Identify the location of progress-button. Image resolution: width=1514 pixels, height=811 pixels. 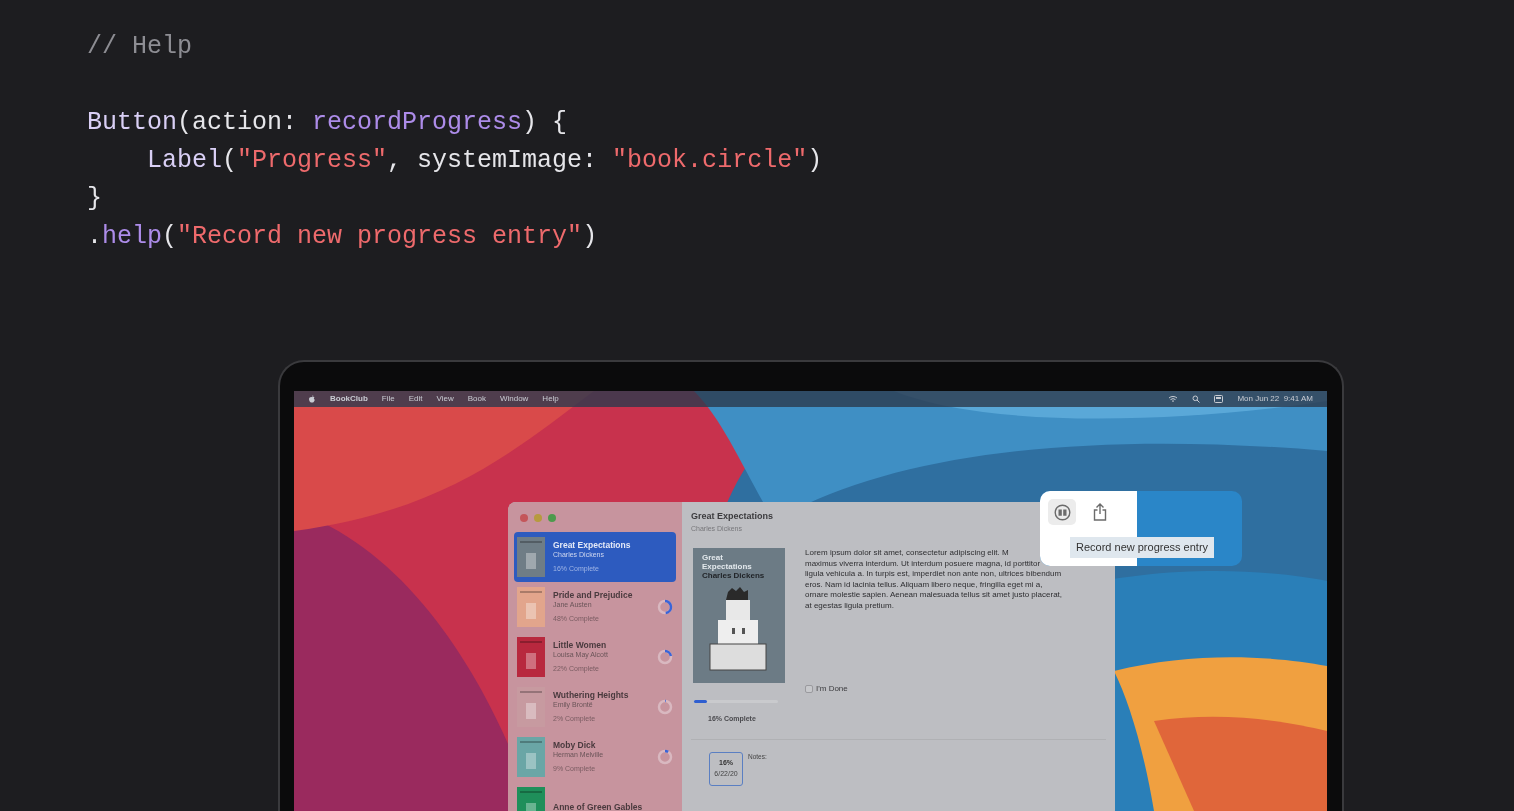
(1062, 512).